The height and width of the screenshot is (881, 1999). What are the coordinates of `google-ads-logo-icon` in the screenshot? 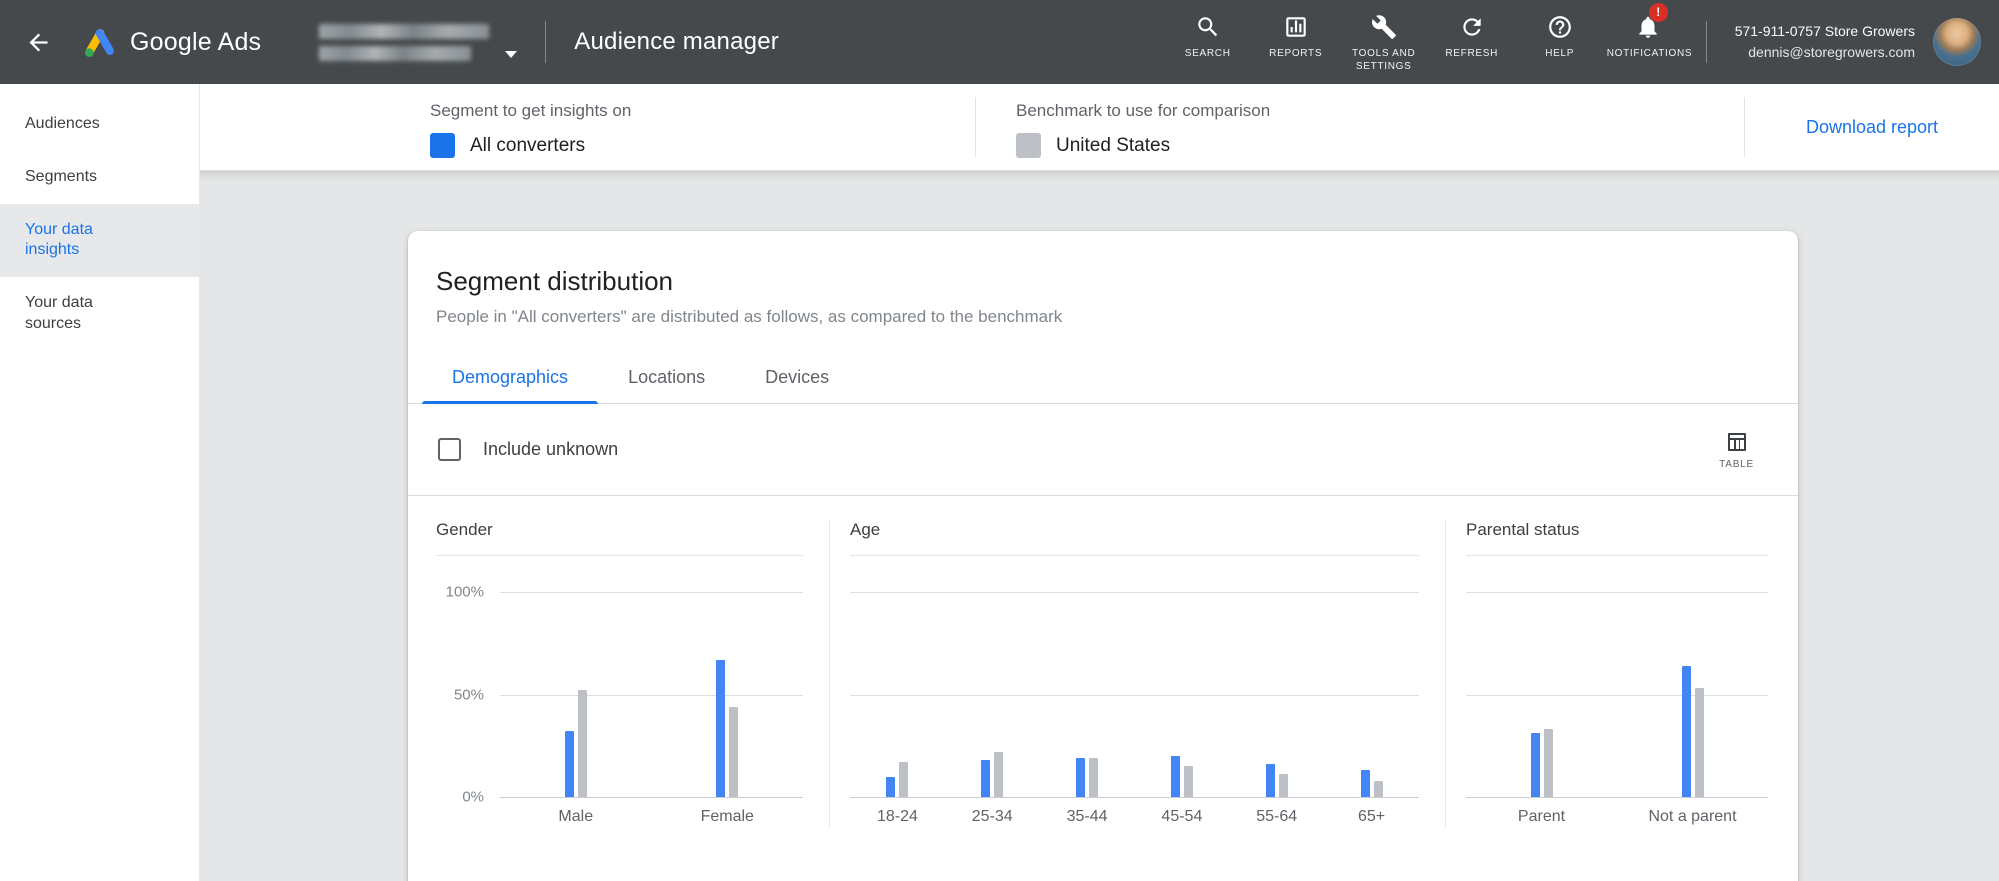 It's located at (99, 43).